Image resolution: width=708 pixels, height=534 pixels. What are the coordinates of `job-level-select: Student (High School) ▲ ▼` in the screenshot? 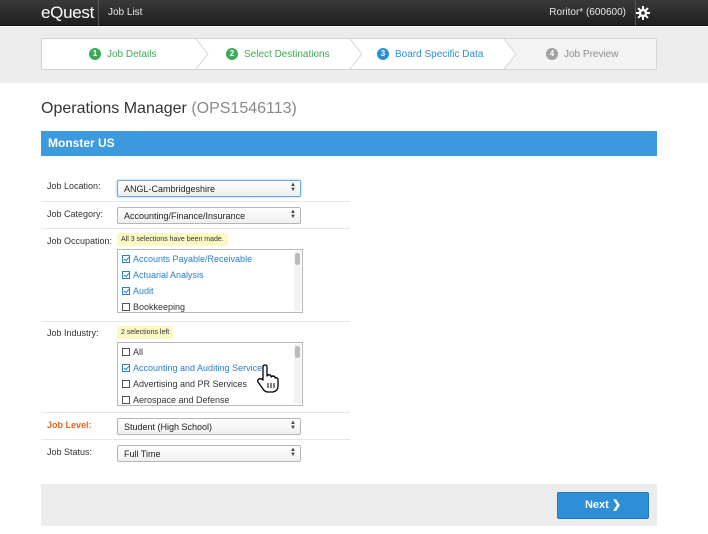 It's located at (209, 426).